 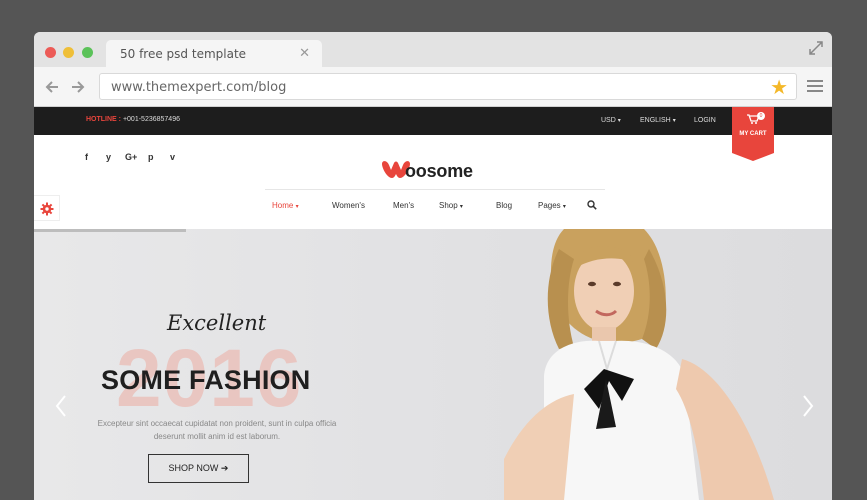 I want to click on logo-text: oosome, so click(x=439, y=171).